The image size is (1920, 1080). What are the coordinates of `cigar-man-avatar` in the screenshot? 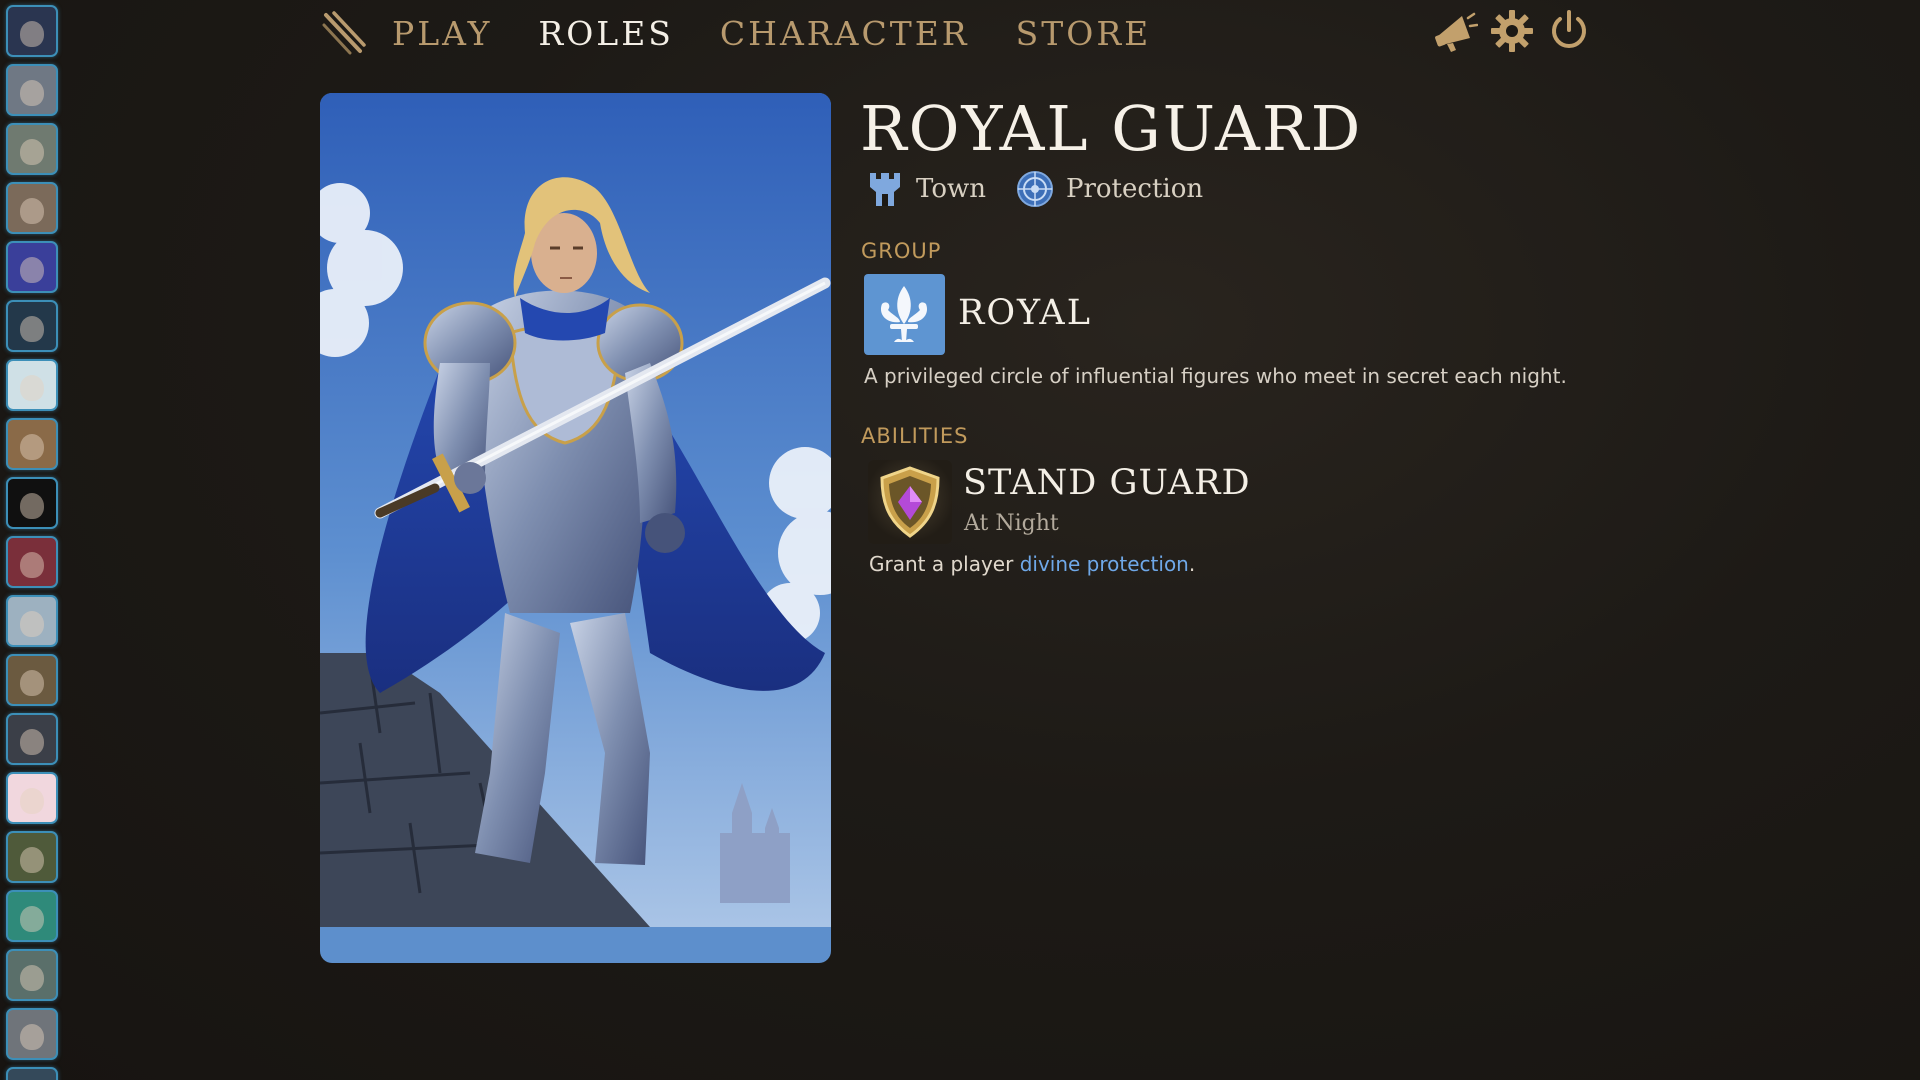 It's located at (32, 1034).